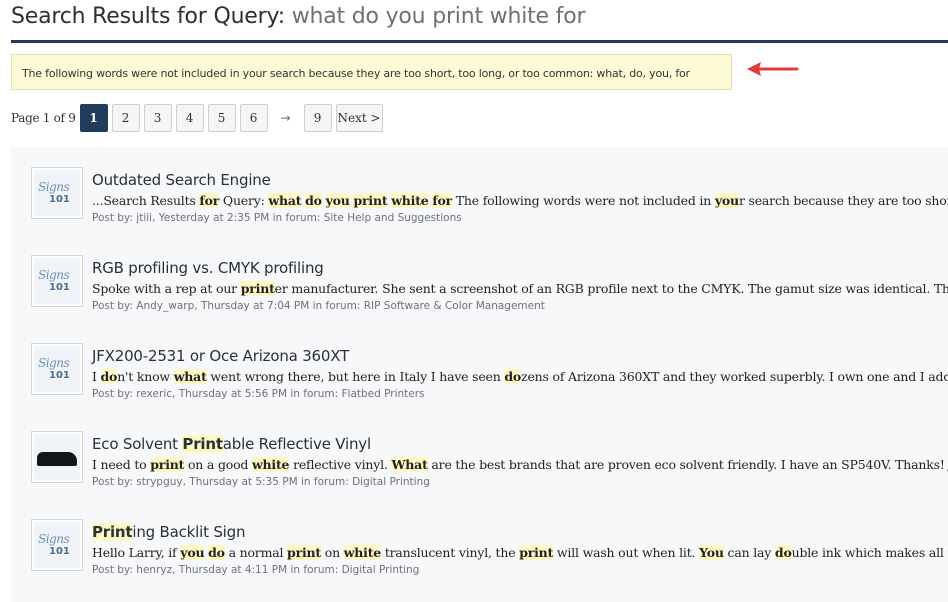  I want to click on title-text: JFX200-2531 or Oce Arizona 360XT, so click(220, 356).